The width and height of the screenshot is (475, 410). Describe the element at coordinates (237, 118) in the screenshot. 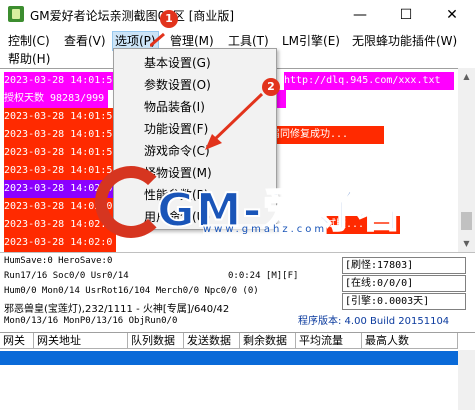

I see `arrow-2-line` at that location.